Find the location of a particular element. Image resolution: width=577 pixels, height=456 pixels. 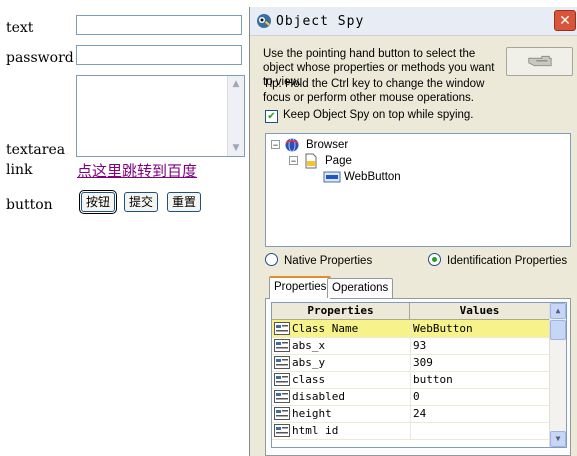

scroll-down-arrow-icon: ▼ is located at coordinates (236, 148).